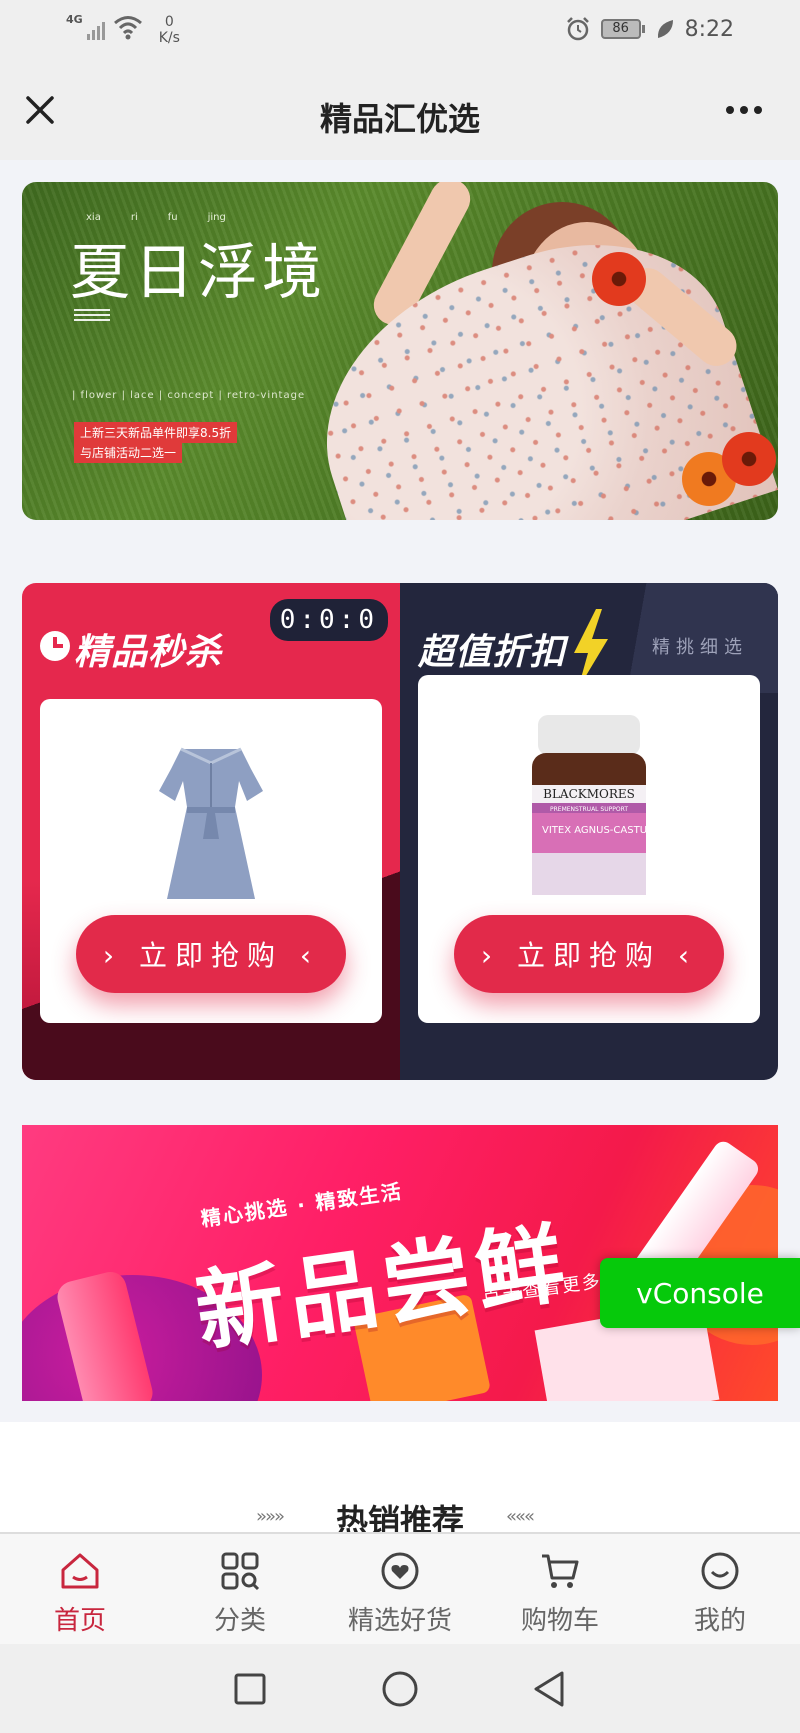 This screenshot has height=1733, width=800. What do you see at coordinates (399, 1621) in the screenshot?
I see `tab-featured-label: 精选好货` at bounding box center [399, 1621].